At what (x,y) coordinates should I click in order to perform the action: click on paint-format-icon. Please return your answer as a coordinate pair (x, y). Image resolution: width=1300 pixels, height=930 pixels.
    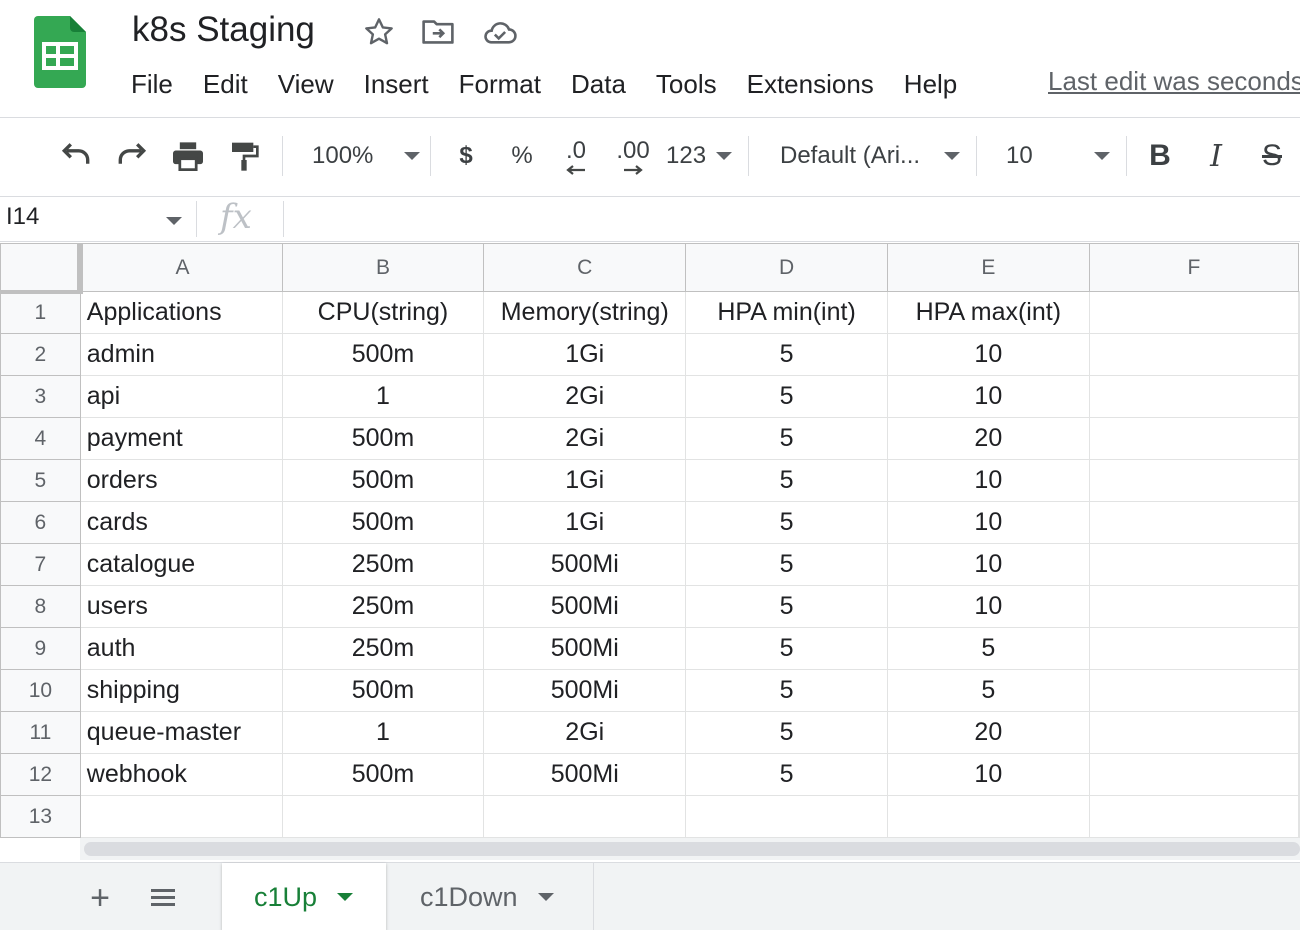
    Looking at the image, I should click on (244, 156).